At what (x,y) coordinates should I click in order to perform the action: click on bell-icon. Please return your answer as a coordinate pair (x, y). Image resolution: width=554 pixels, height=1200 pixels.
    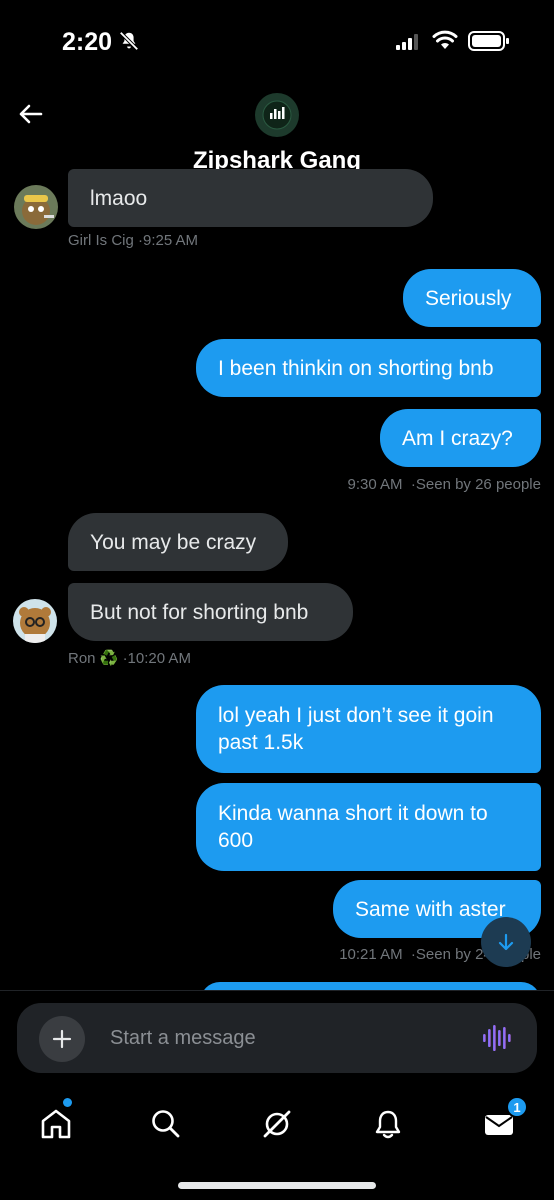
    Looking at the image, I should click on (388, 1124).